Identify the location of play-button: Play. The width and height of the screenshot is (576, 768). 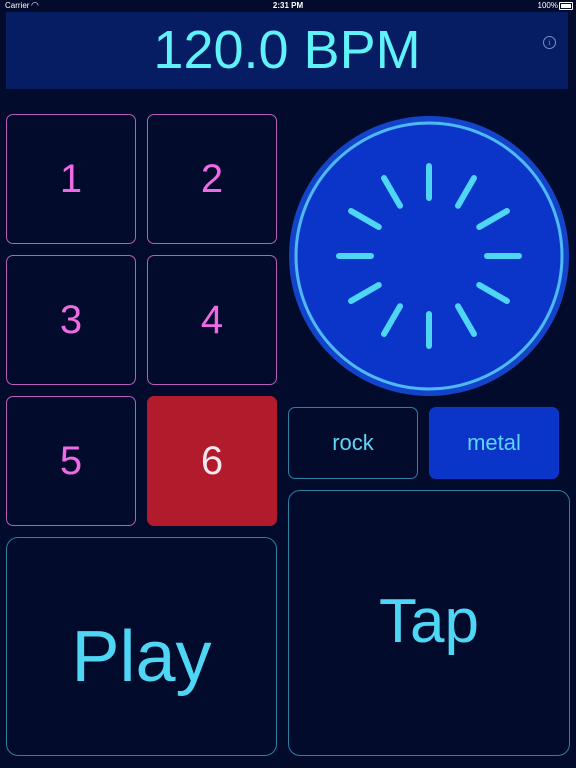
(141, 646).